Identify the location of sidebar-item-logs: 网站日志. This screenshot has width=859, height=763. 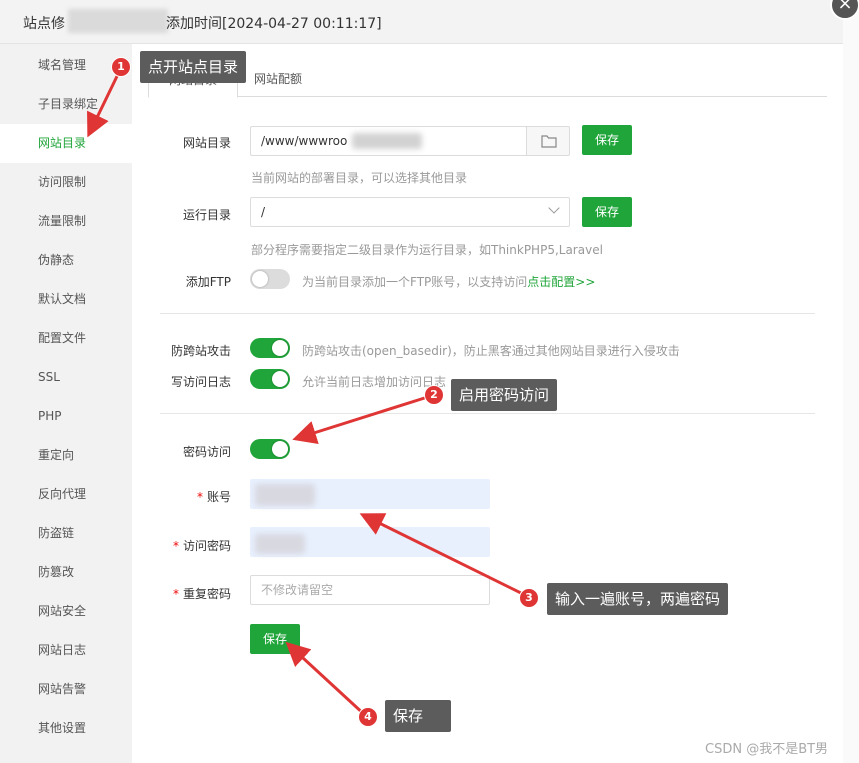
(66, 650).